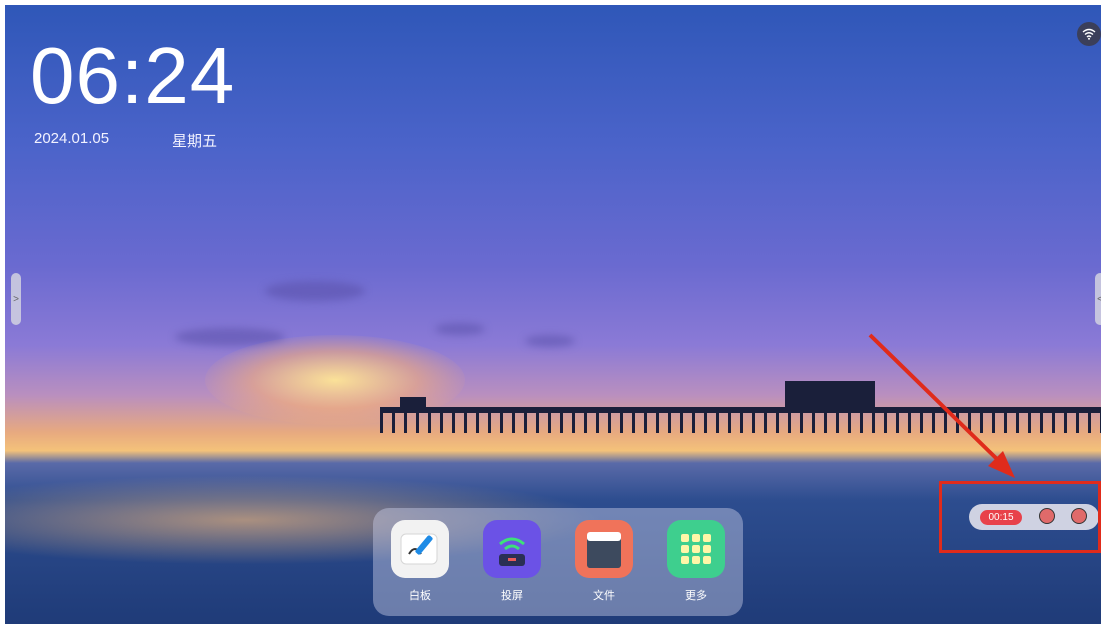 This screenshot has height=624, width=1101. What do you see at coordinates (941, 405) in the screenshot?
I see `annotation-arrow` at bounding box center [941, 405].